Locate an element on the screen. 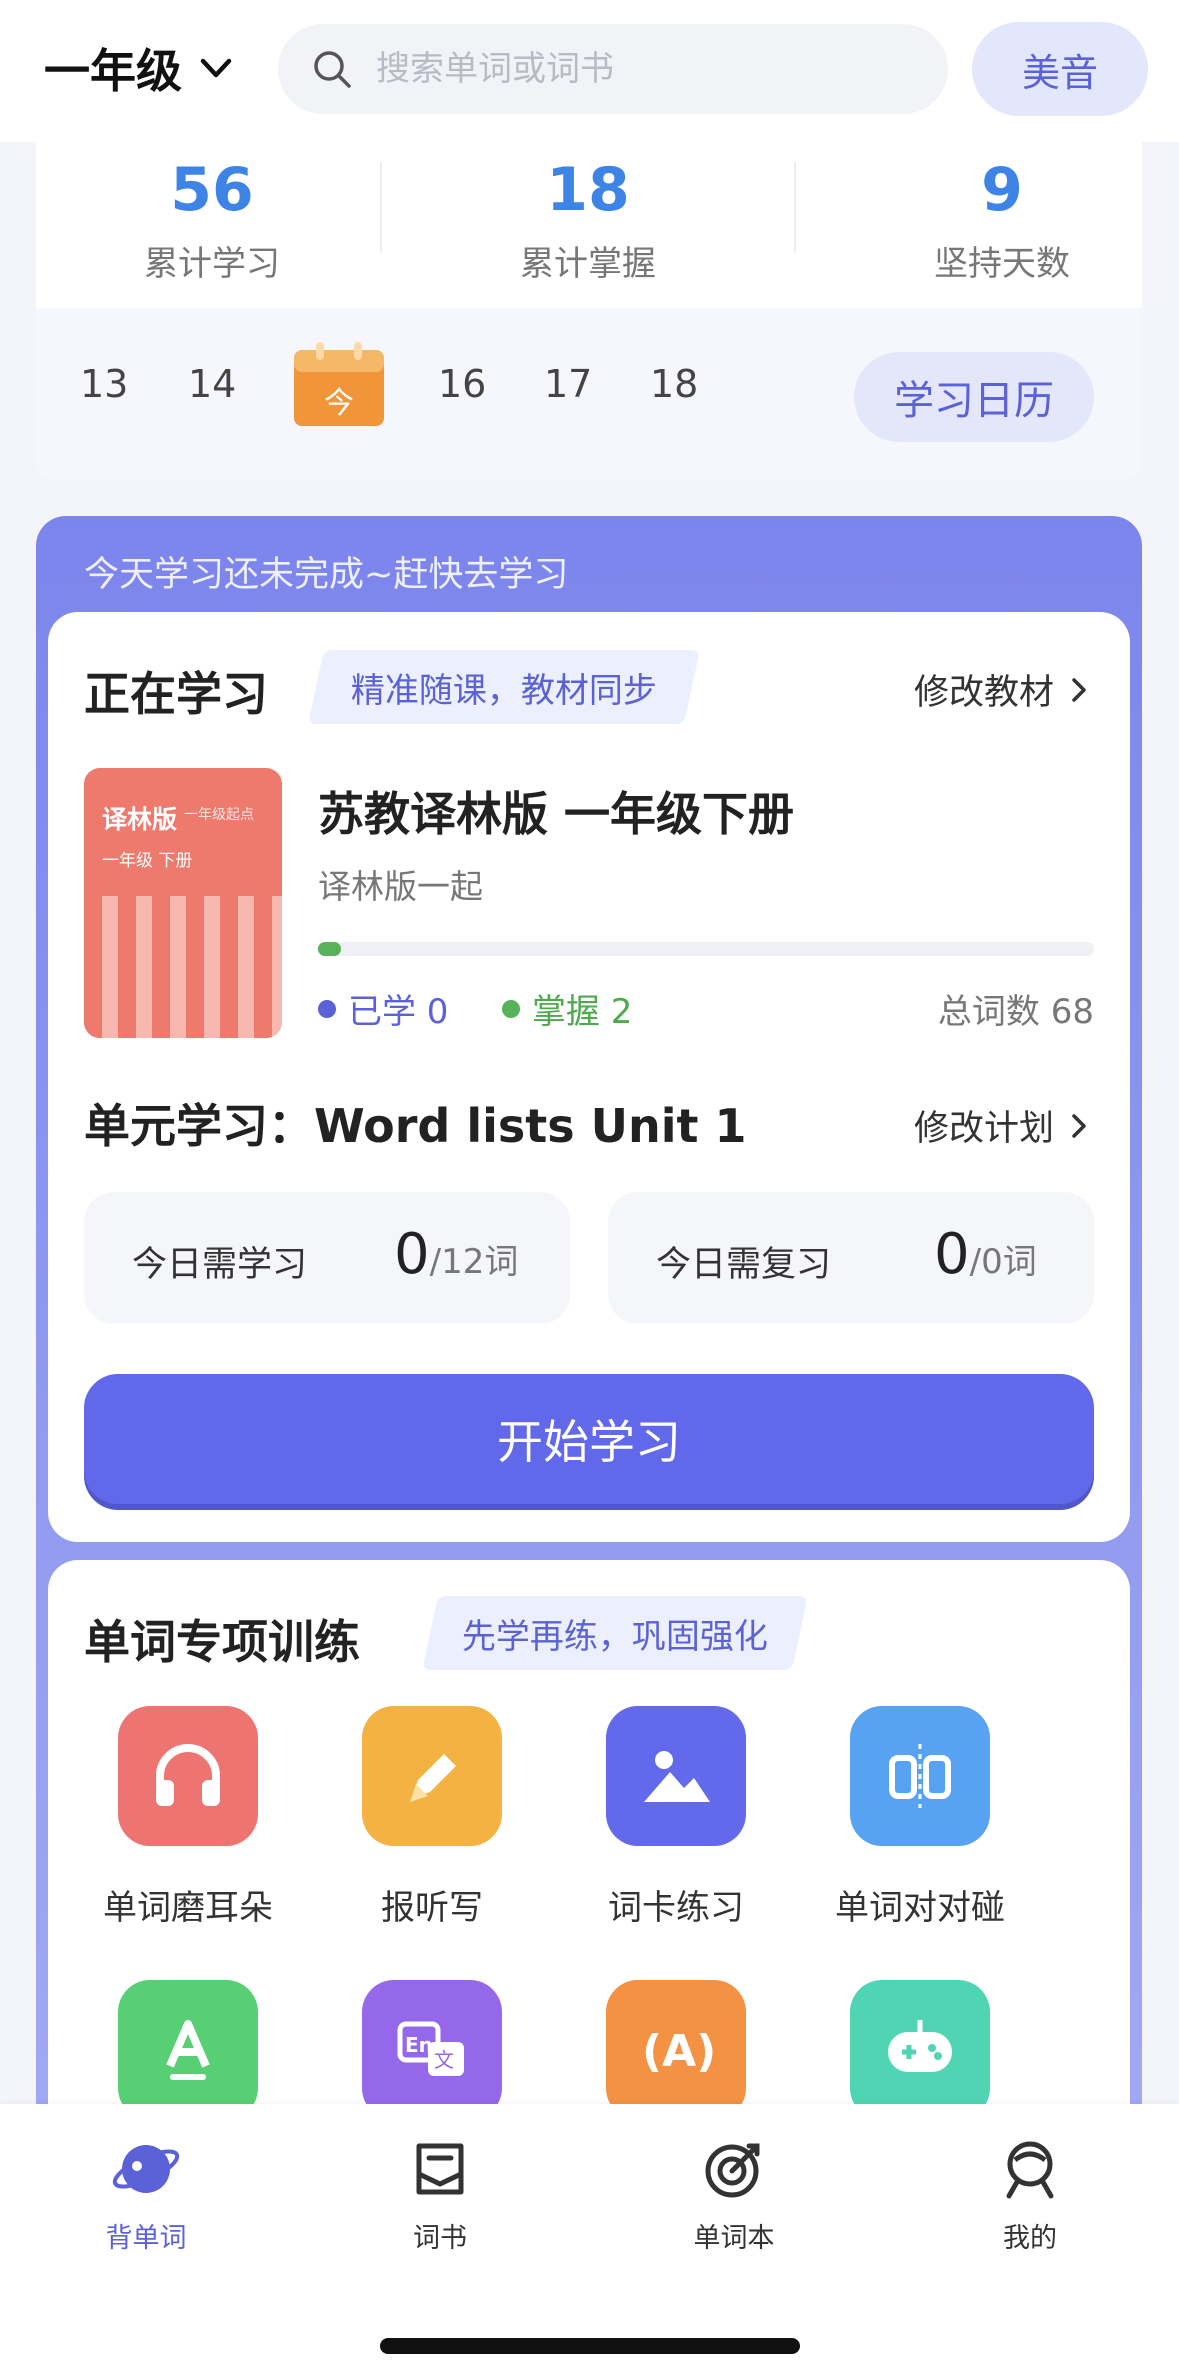 The width and height of the screenshot is (1179, 2377). grade-label: 一年级 is located at coordinates (113, 71).